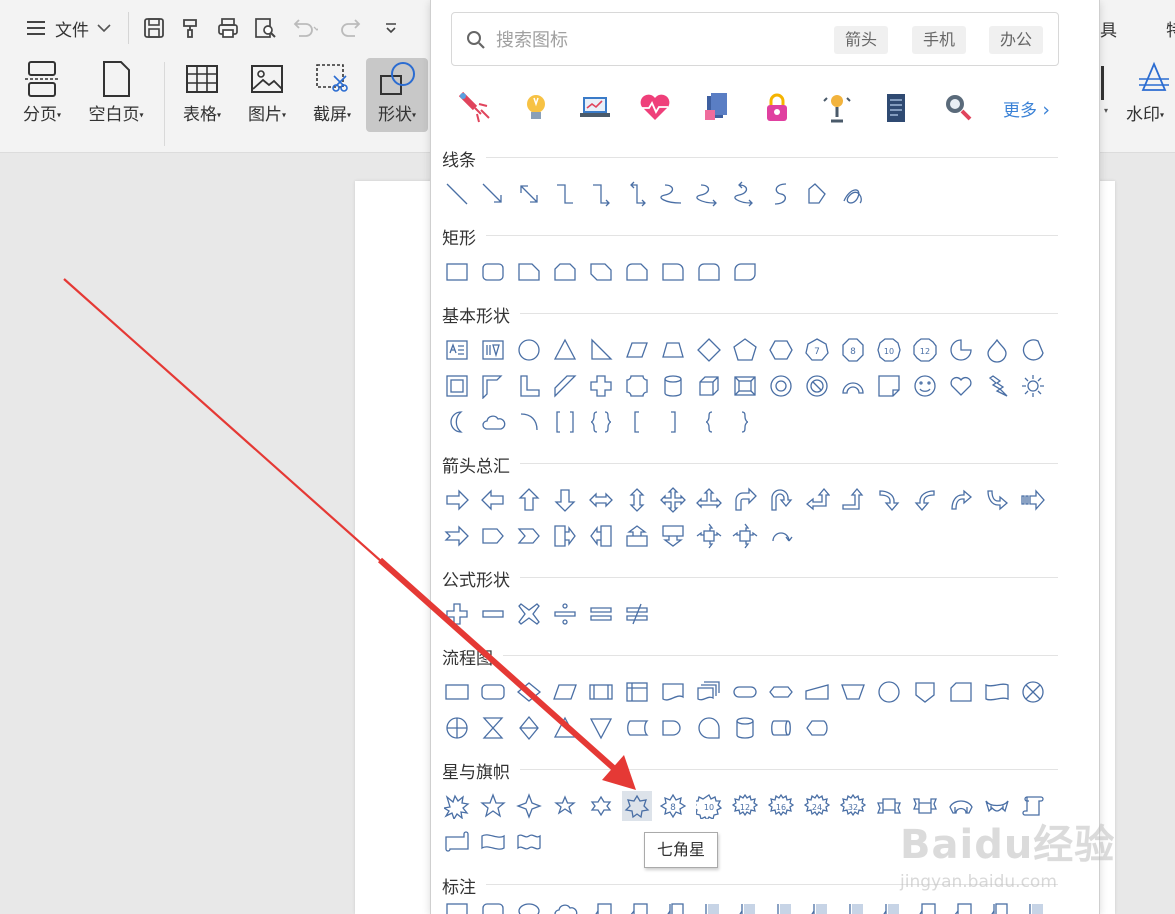 Image resolution: width=1175 pixels, height=914 pixels. What do you see at coordinates (745, 692) in the screenshot?
I see `shape-f-terminator-icon` at bounding box center [745, 692].